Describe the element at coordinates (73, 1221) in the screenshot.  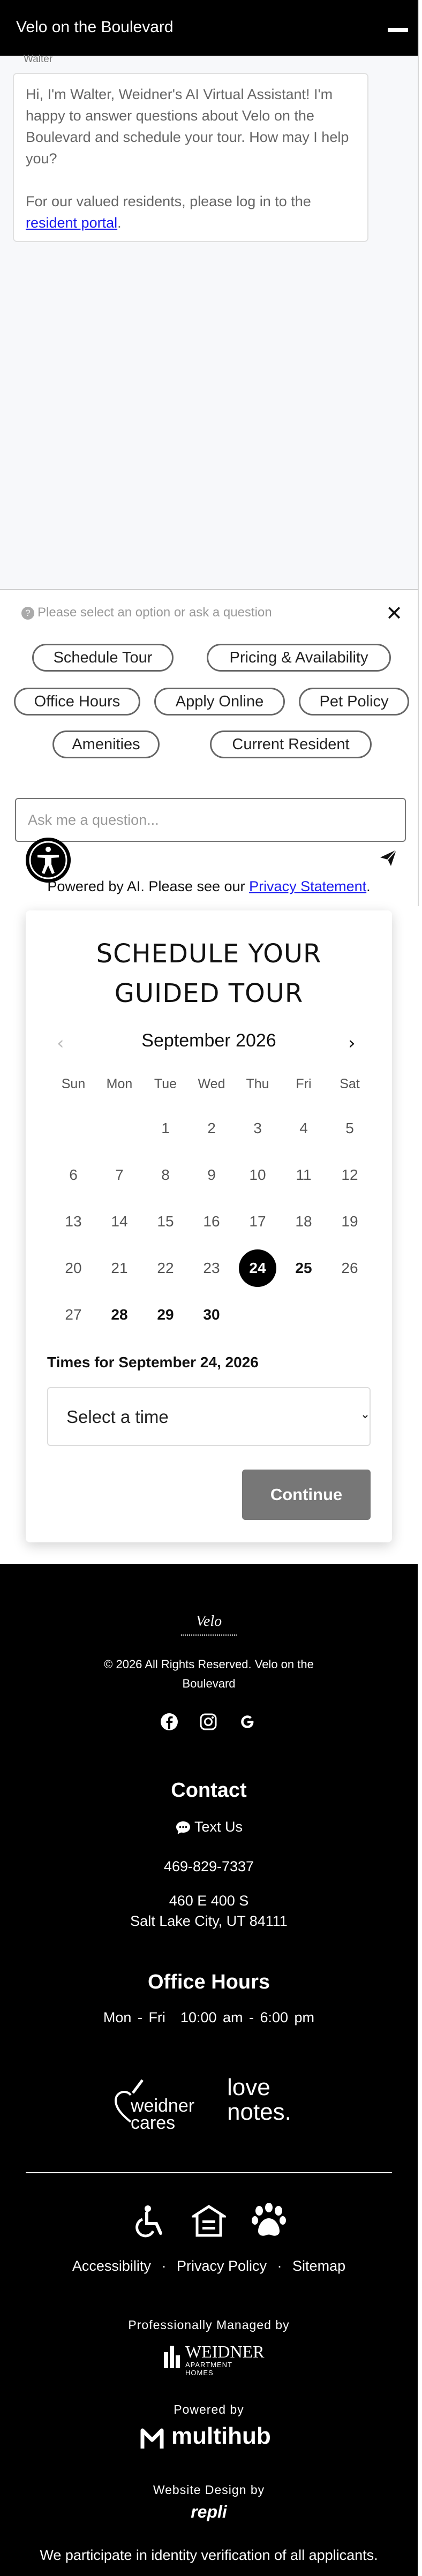
I see `calendar-day: 13` at that location.